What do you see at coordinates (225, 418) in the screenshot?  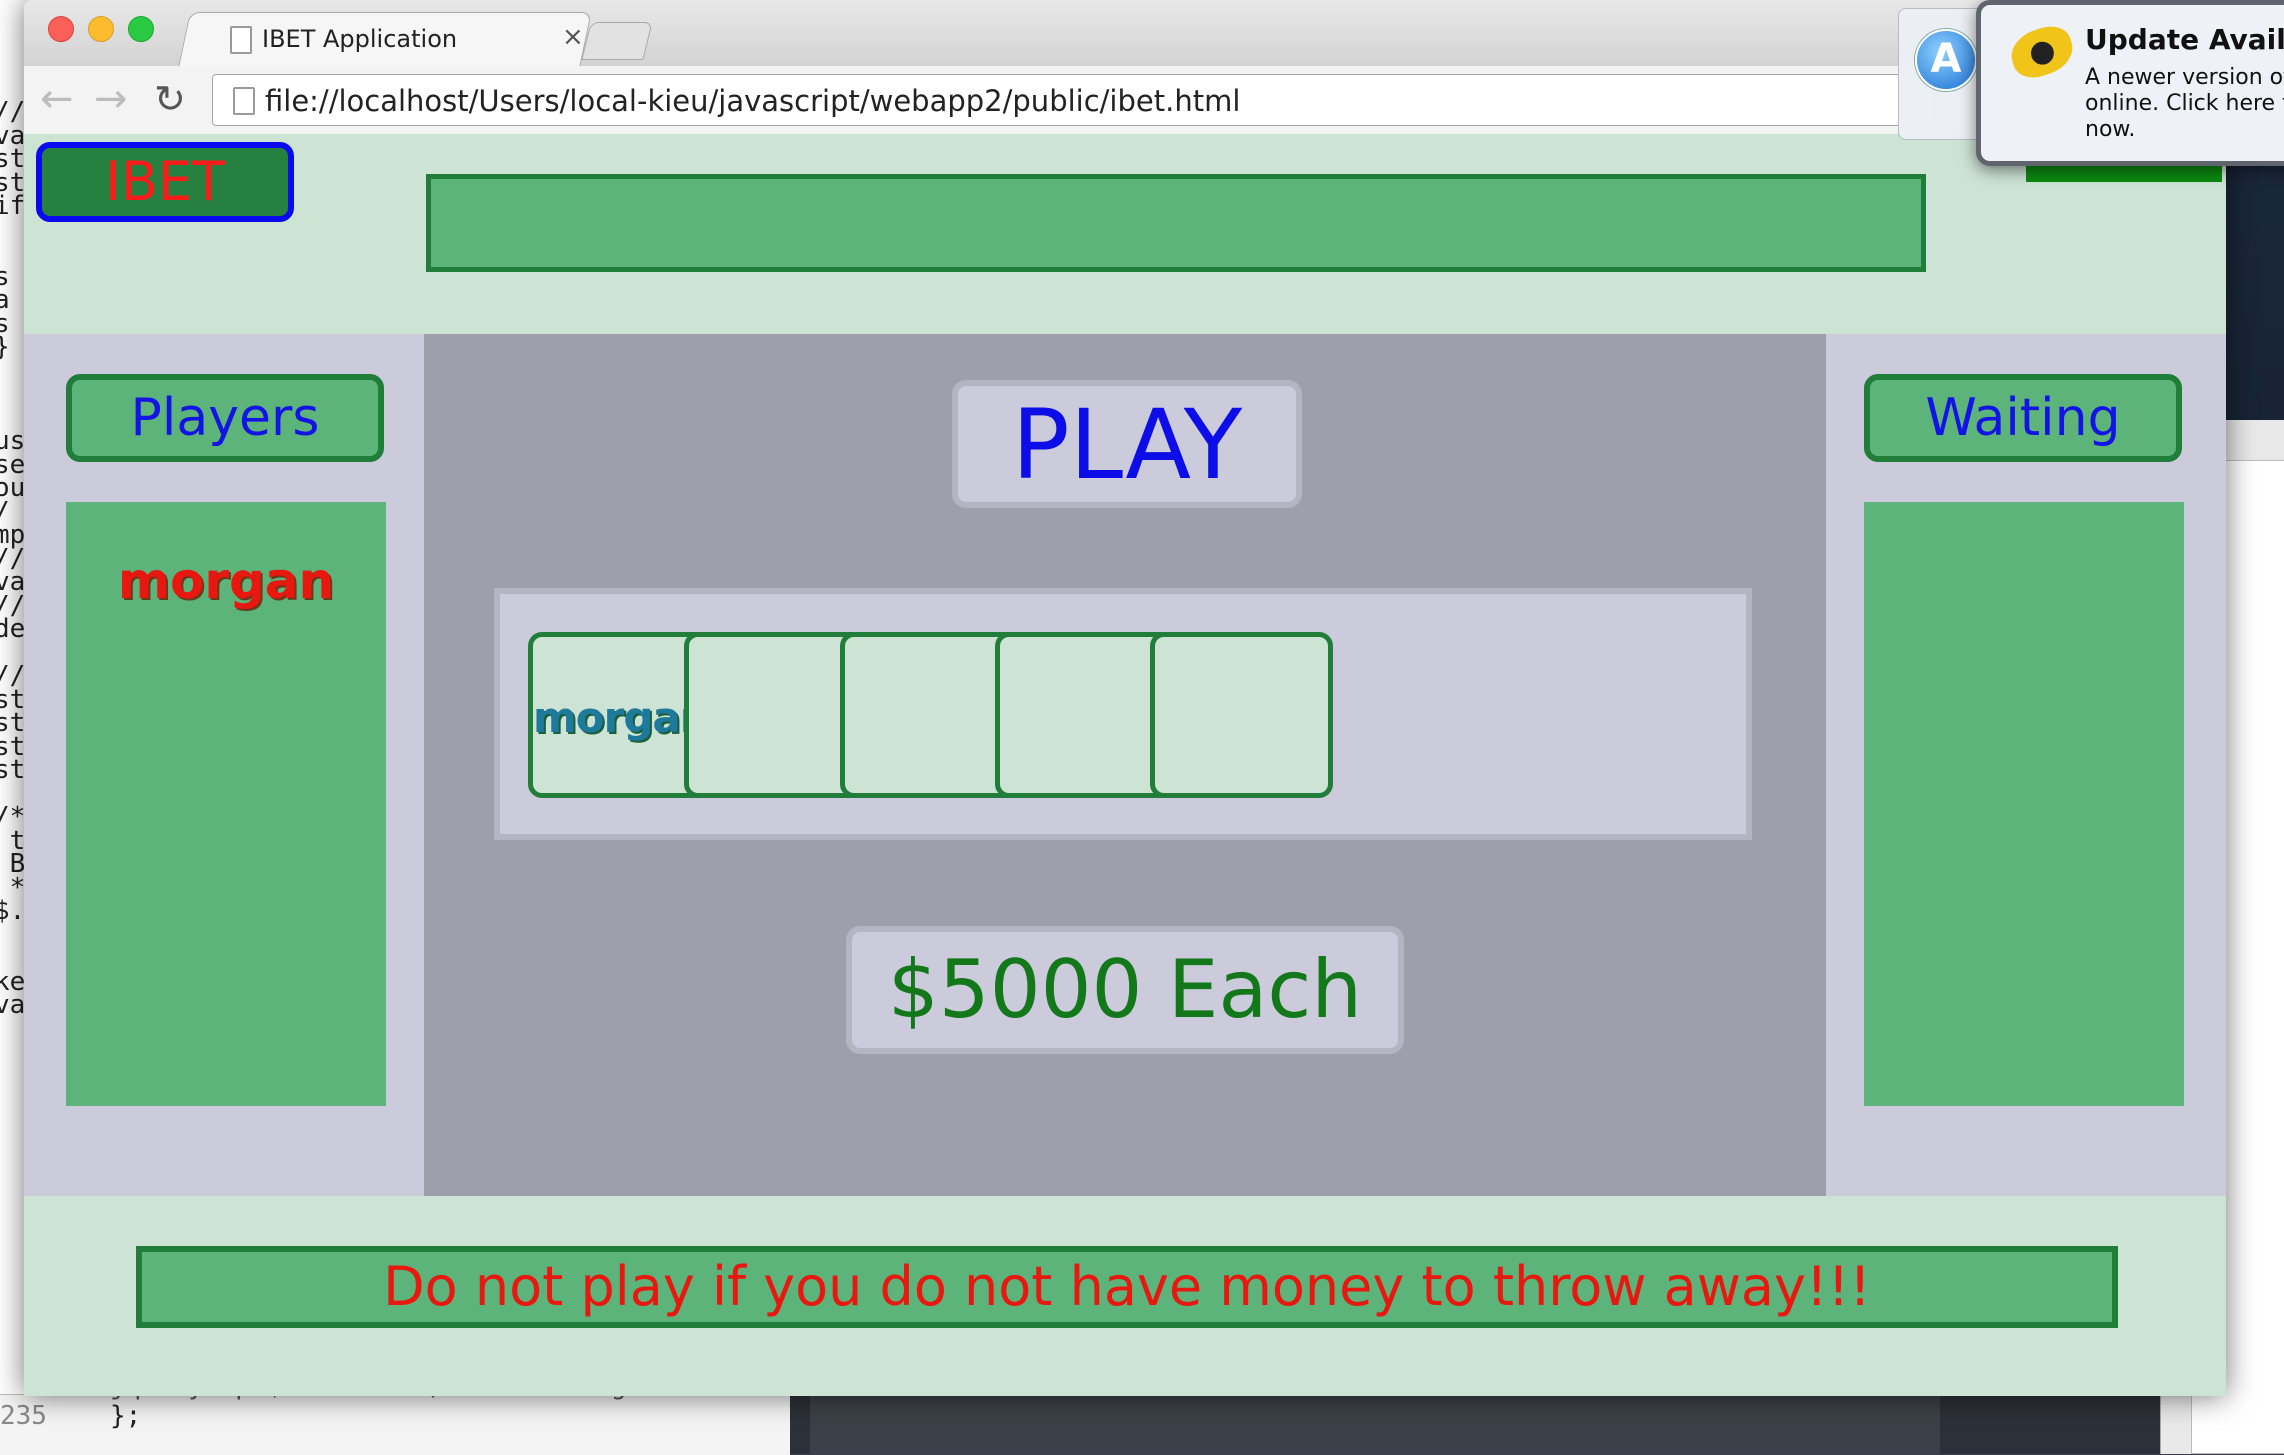 I see `players-header: Players` at bounding box center [225, 418].